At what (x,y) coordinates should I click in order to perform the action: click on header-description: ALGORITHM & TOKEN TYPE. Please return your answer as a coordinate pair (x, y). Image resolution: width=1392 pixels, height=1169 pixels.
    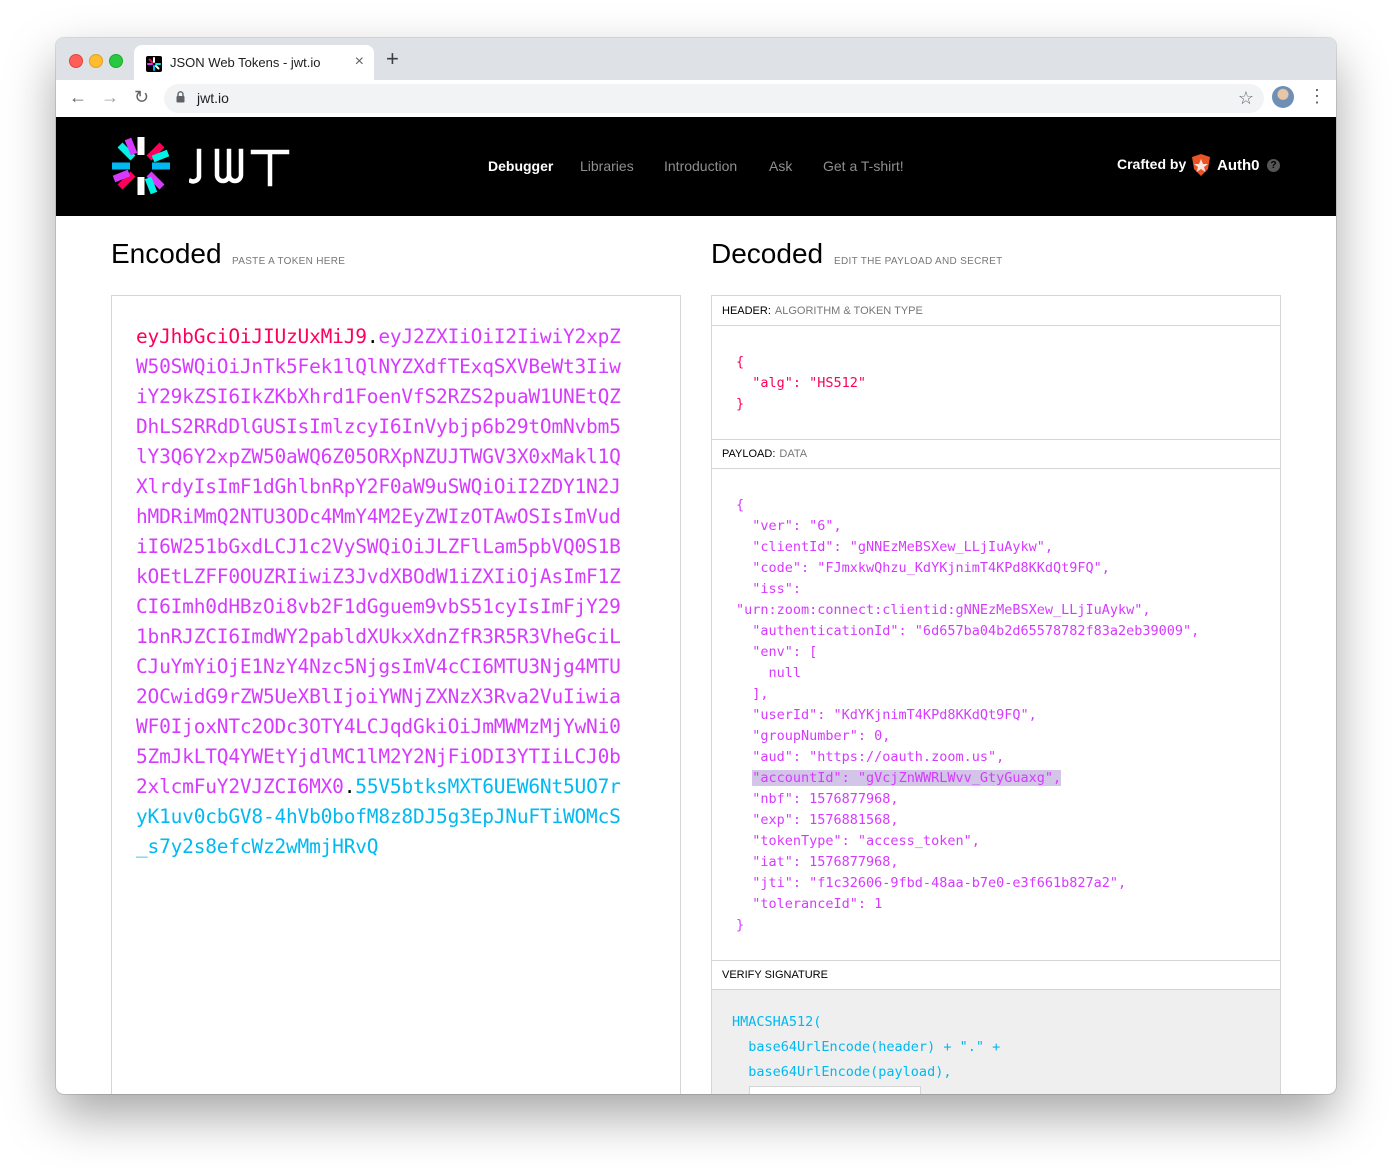
    Looking at the image, I should click on (848, 311).